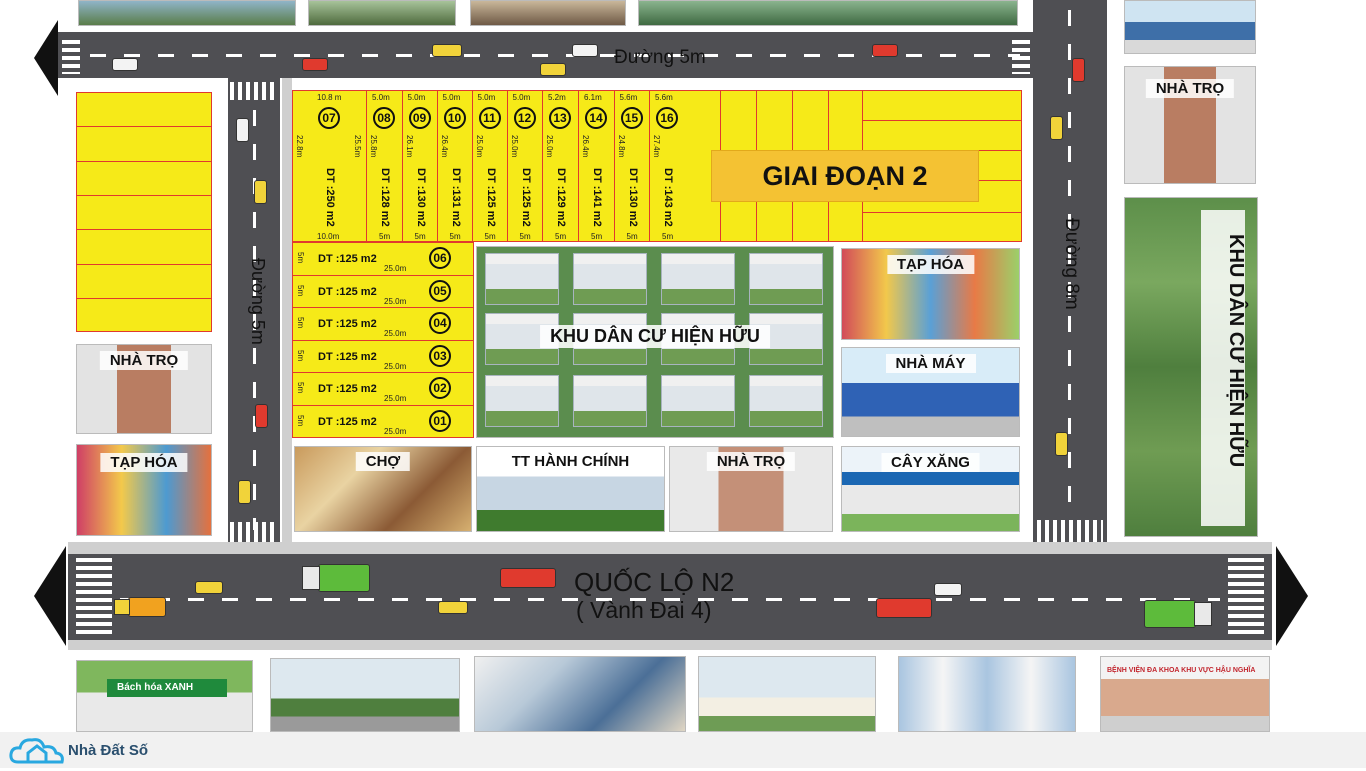 This screenshot has width=1366, height=771. Describe the element at coordinates (94, 597) in the screenshot. I see `highway-crosswalk-left` at that location.